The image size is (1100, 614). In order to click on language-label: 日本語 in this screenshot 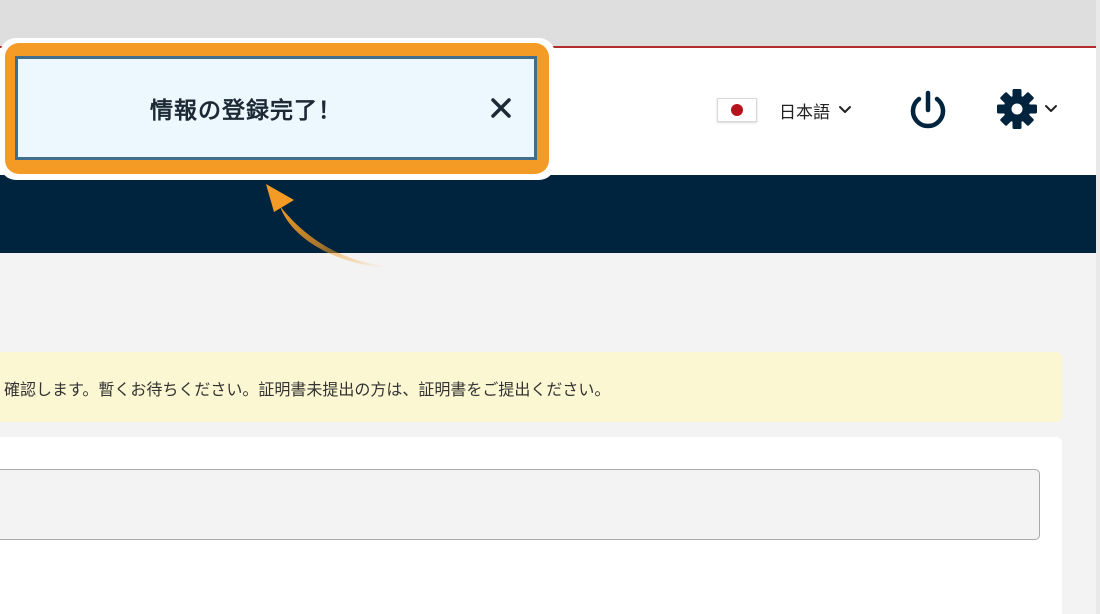, I will do `click(804, 112)`.